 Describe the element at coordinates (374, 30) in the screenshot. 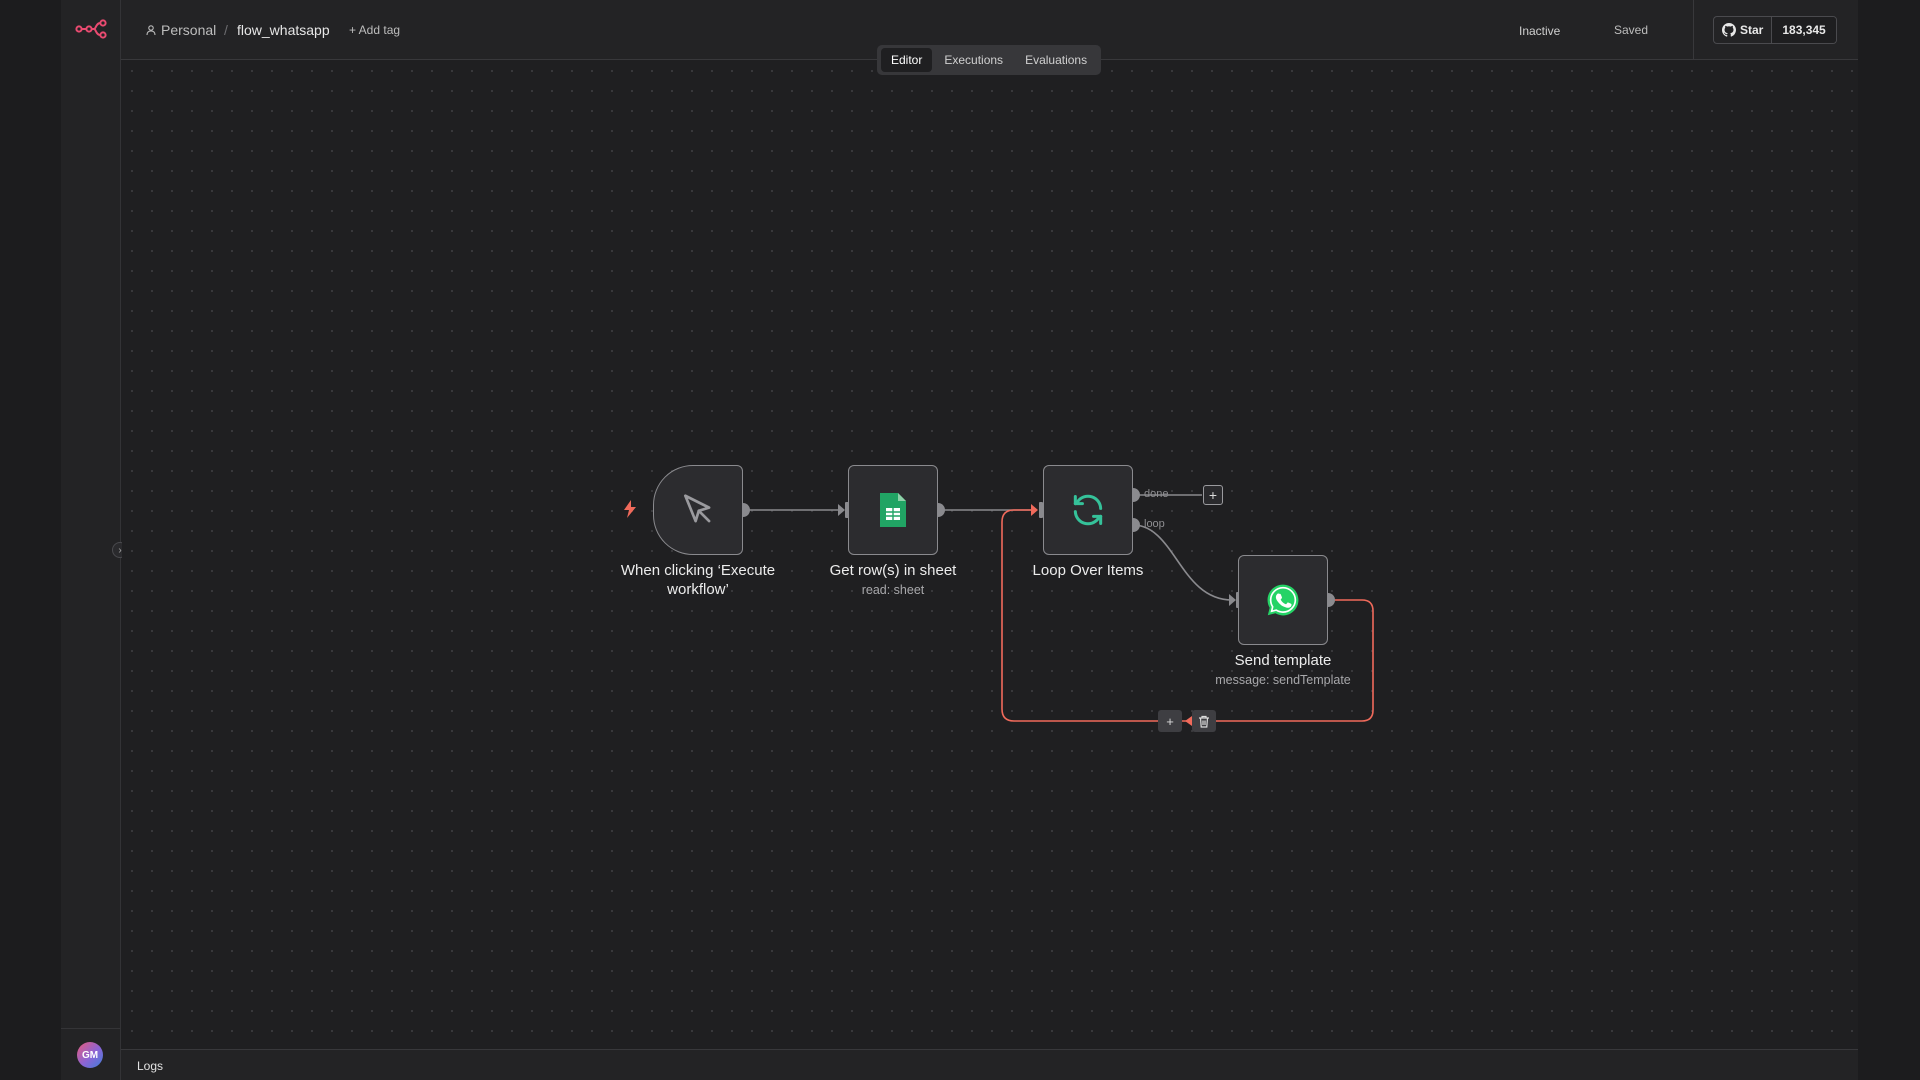

I see `add-tag-button: + Add tag` at that location.